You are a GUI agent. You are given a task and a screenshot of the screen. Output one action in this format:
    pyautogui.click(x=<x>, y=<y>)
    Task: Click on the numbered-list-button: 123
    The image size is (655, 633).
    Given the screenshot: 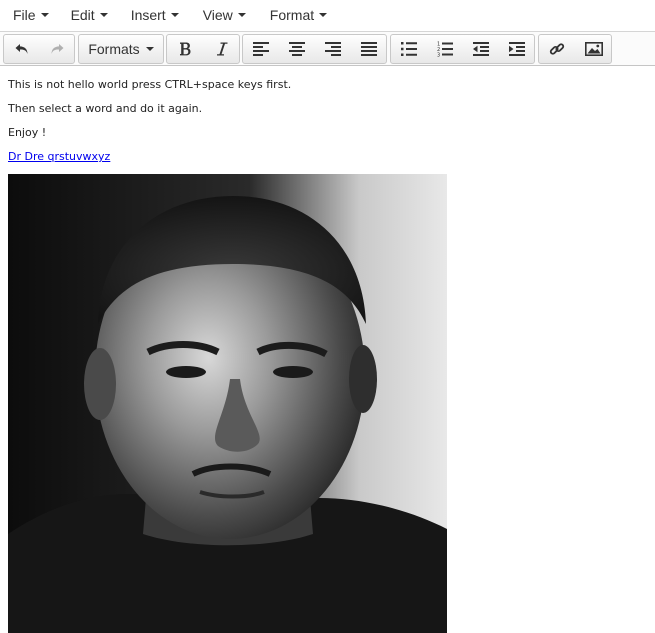 What is the action you would take?
    pyautogui.click(x=445, y=49)
    